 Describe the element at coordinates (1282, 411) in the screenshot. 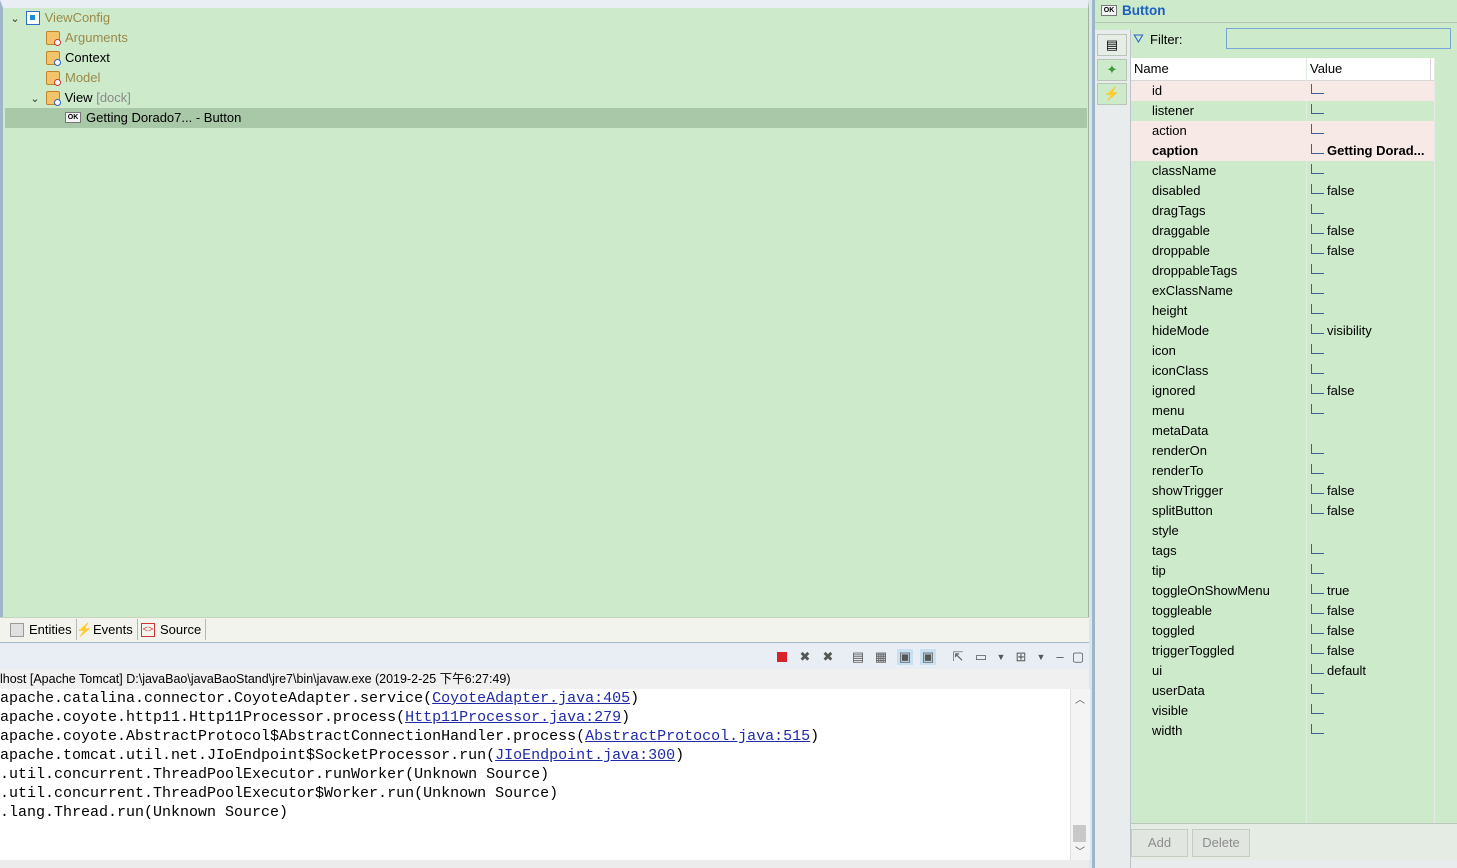

I see `property-row-menu: menu` at that location.